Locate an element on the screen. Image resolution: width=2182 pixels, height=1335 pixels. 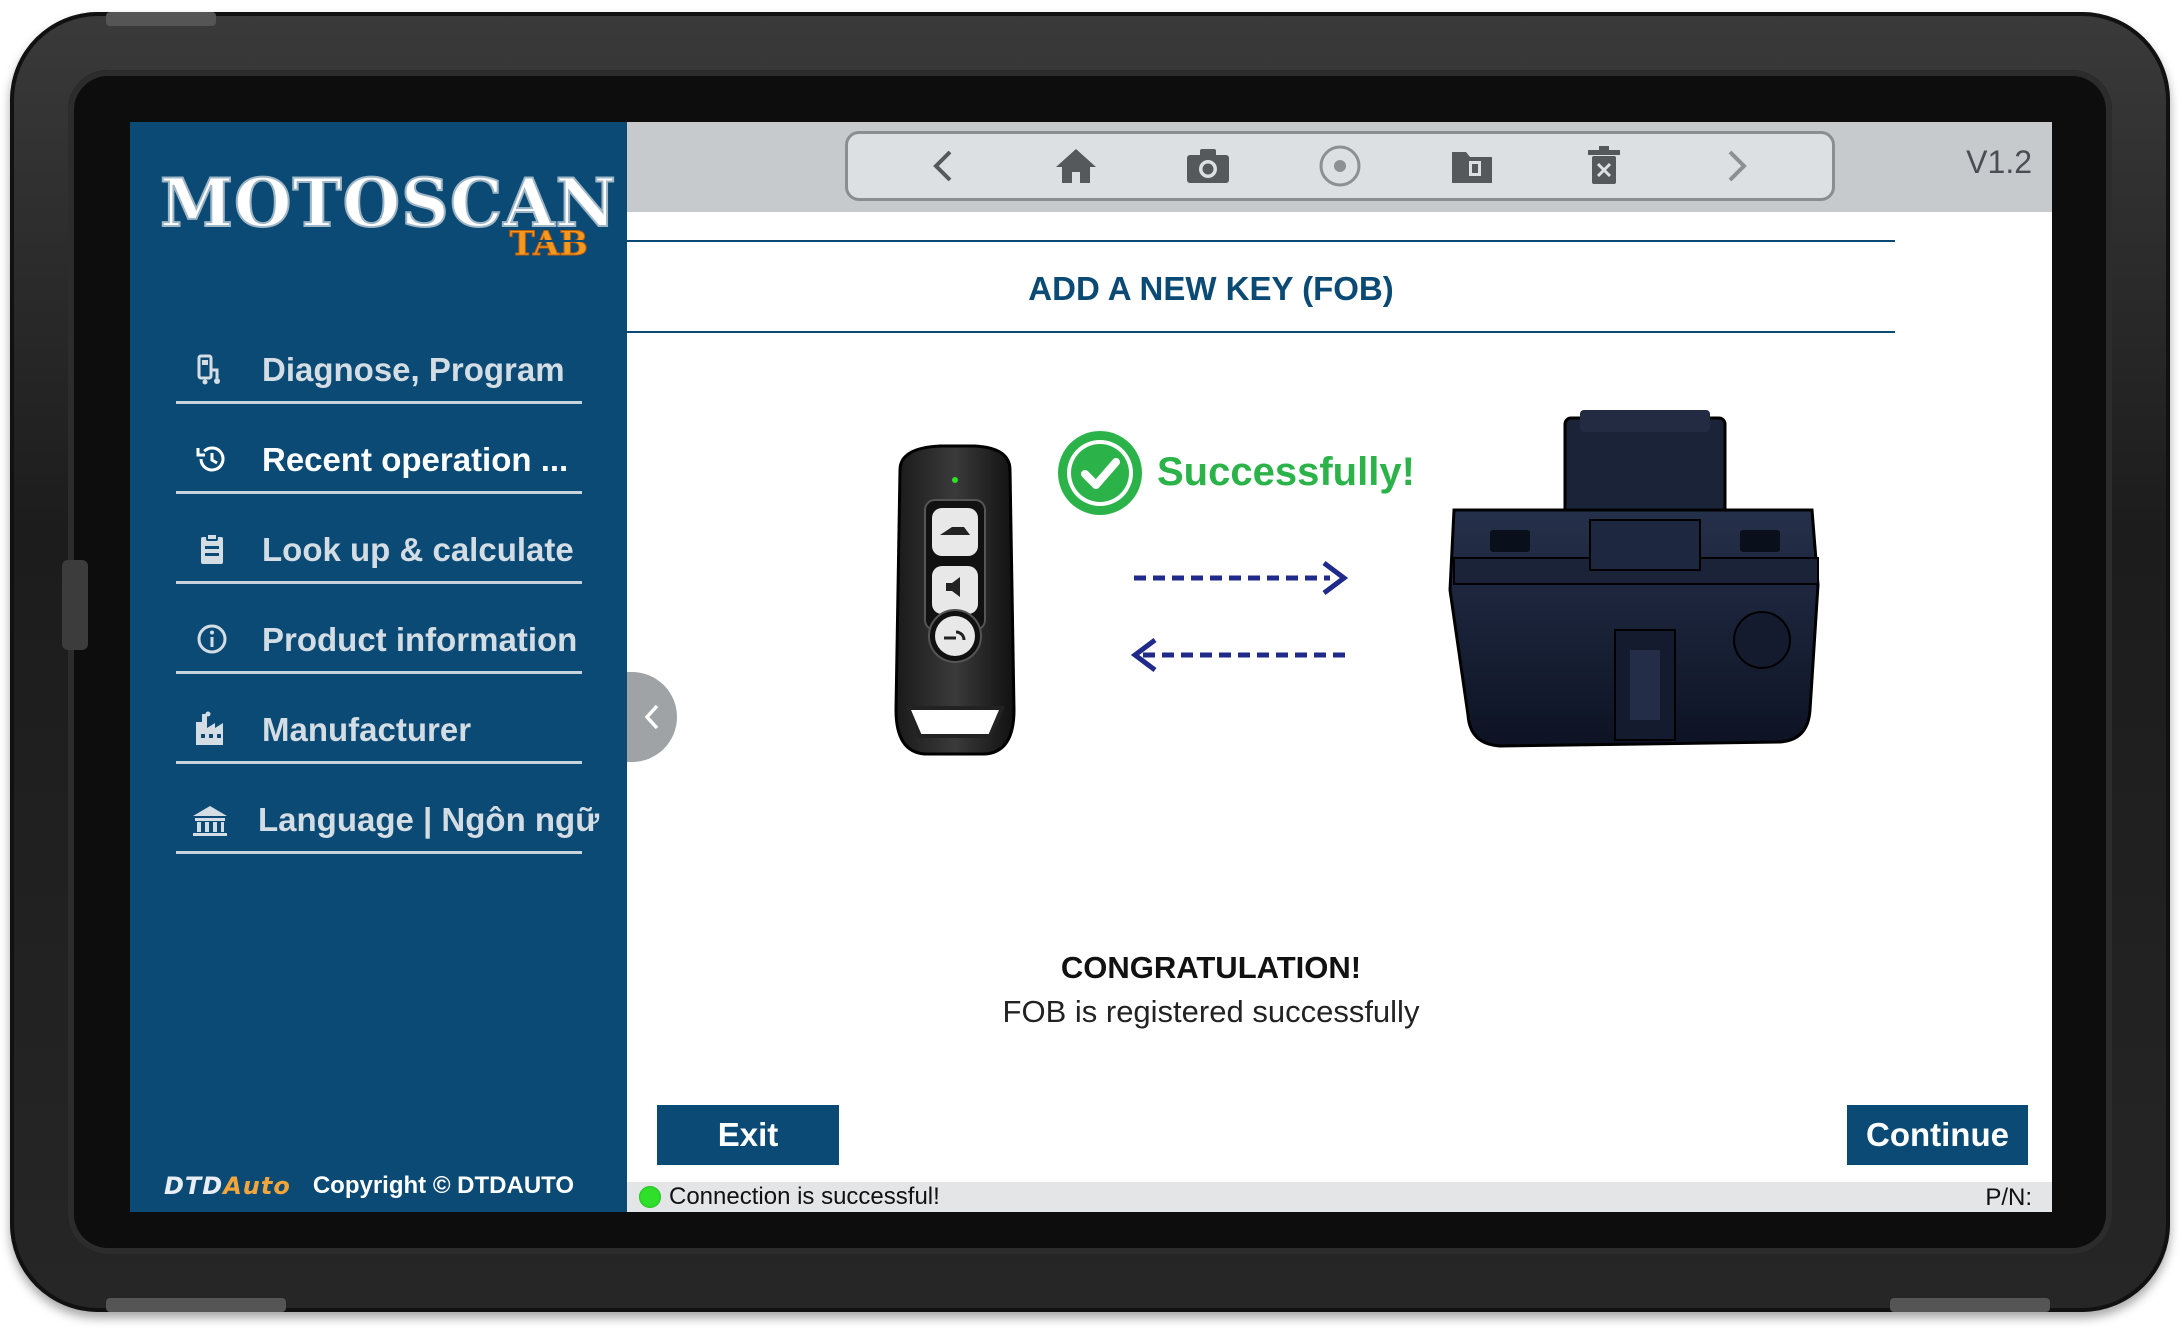
transmit-arrow-icon is located at coordinates (1241, 578).